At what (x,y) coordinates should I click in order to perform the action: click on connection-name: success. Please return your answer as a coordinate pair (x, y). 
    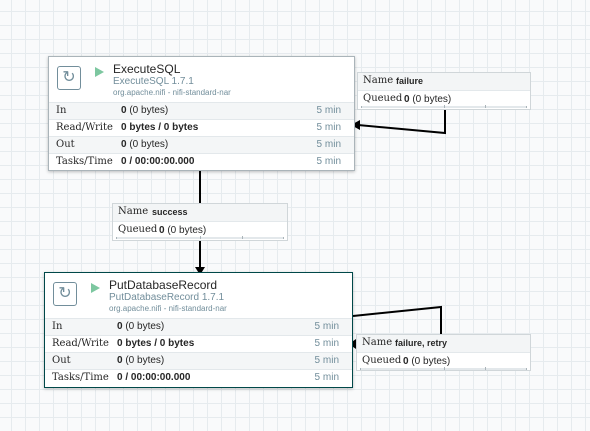
    Looking at the image, I should click on (170, 212).